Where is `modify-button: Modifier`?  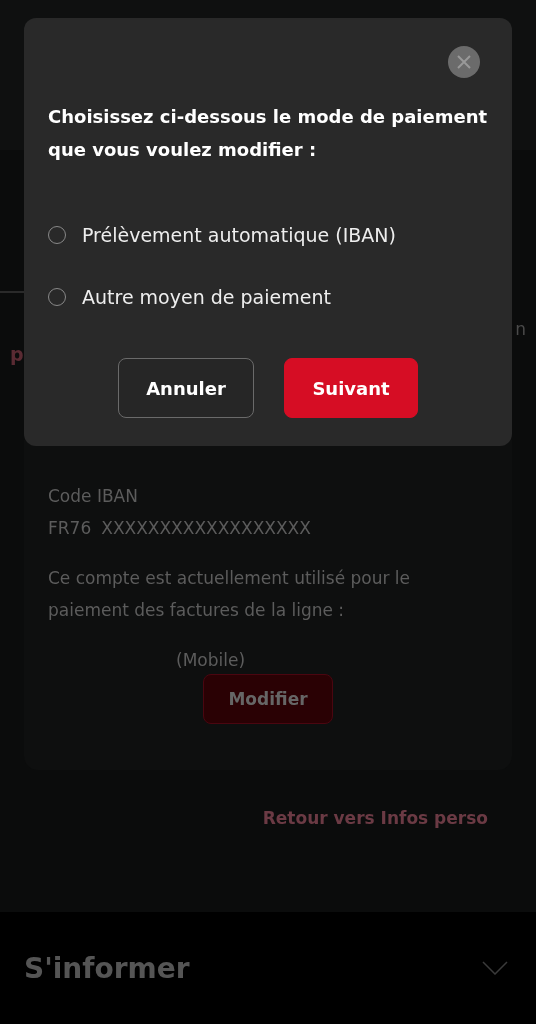
modify-button: Modifier is located at coordinates (268, 699).